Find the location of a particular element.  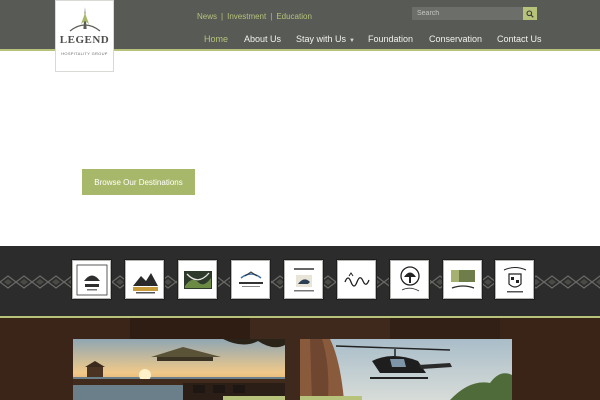

utility-link-news: News is located at coordinates (207, 16).